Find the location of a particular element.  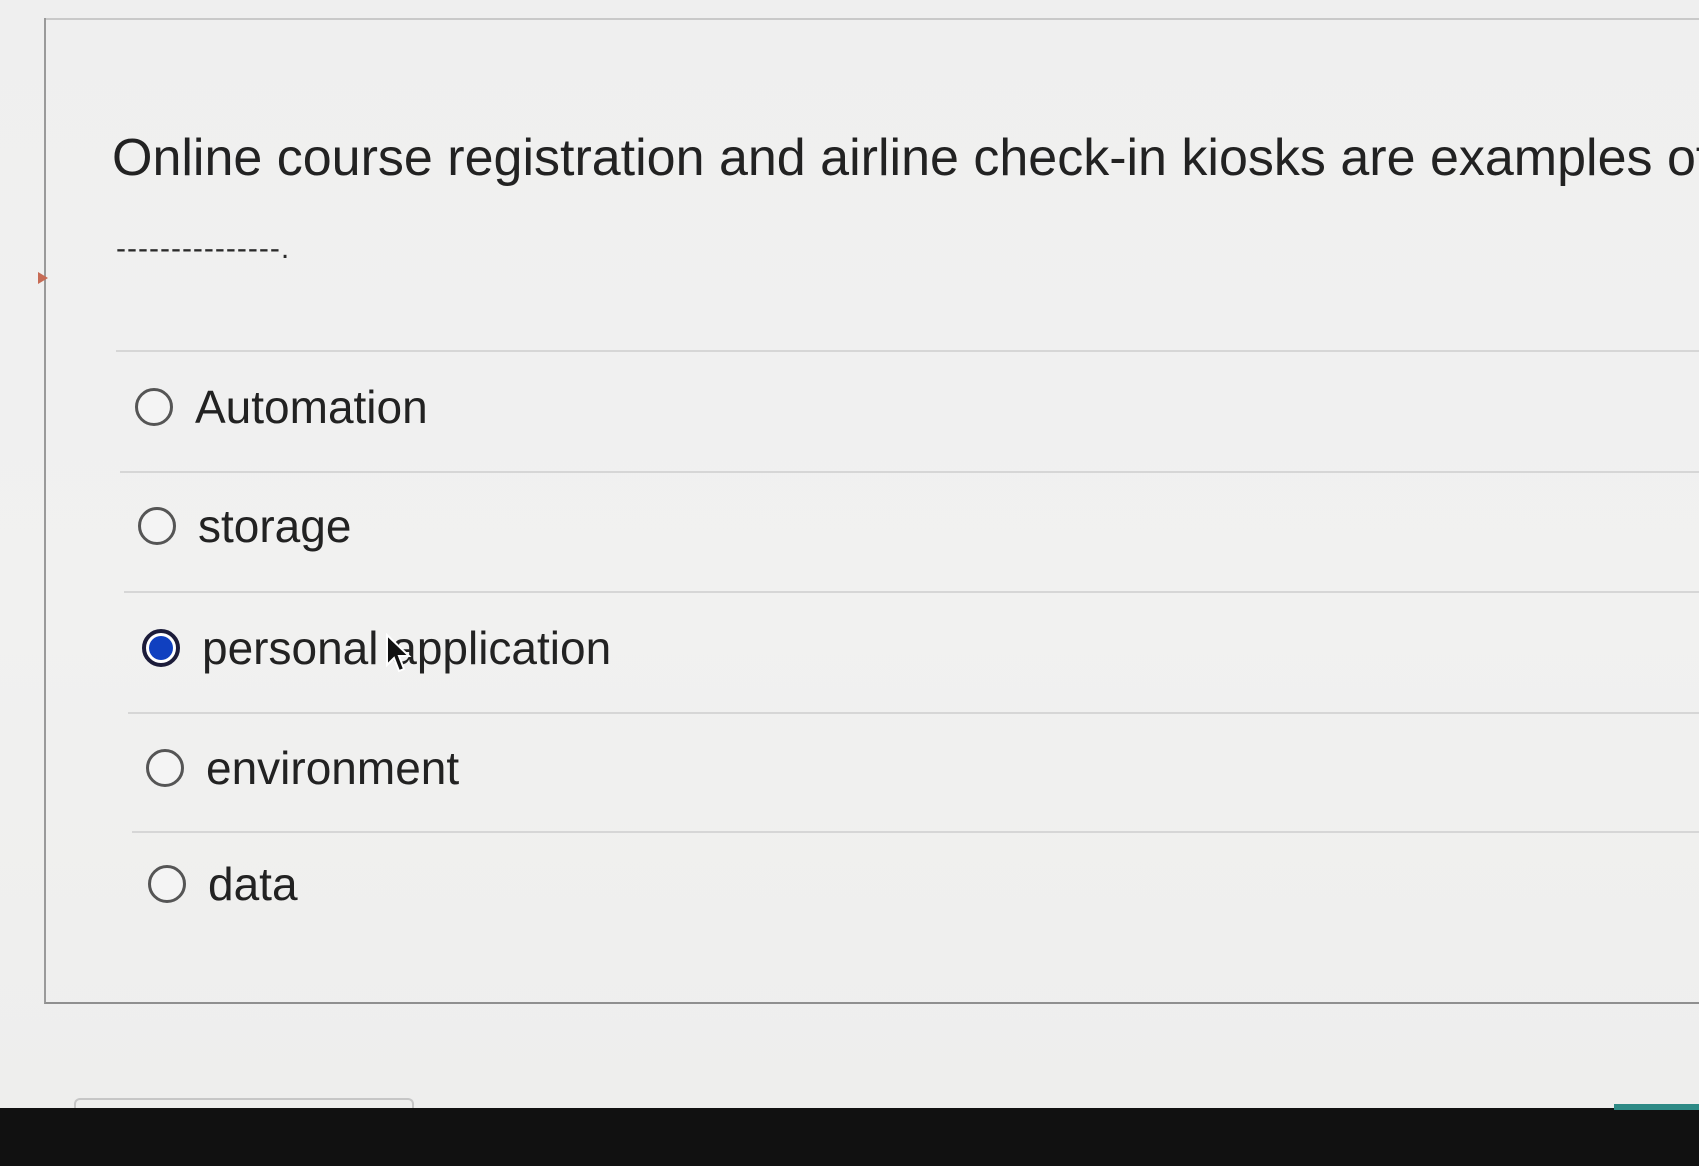

radio-selected-dot is located at coordinates (161, 648).